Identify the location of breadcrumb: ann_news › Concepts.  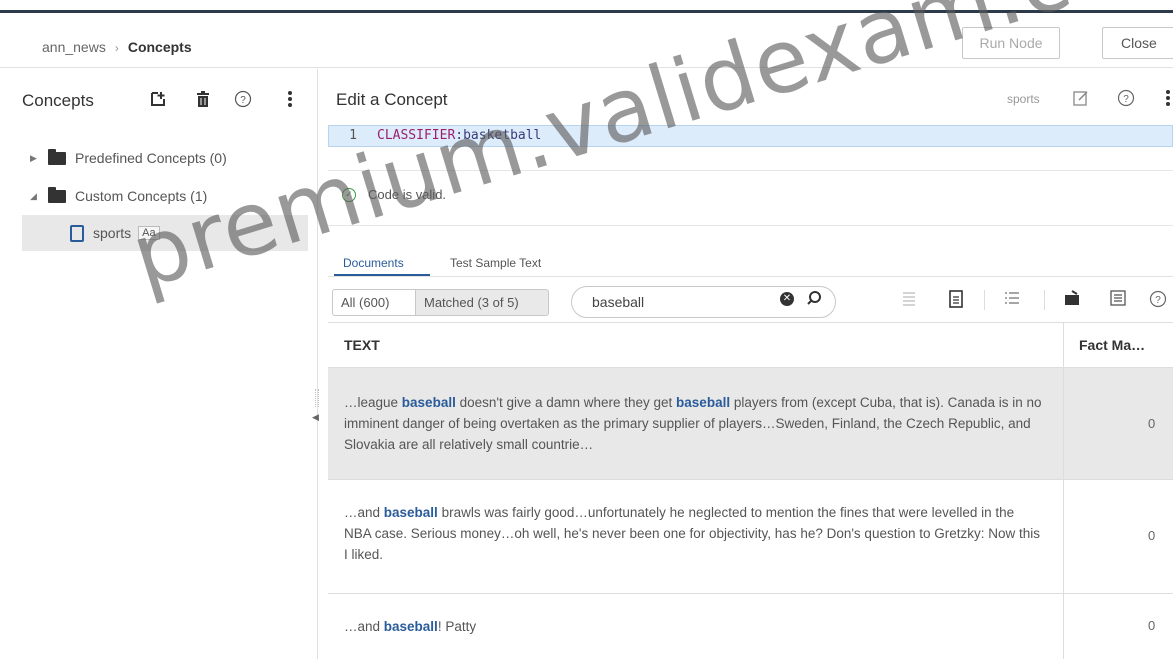
(117, 47).